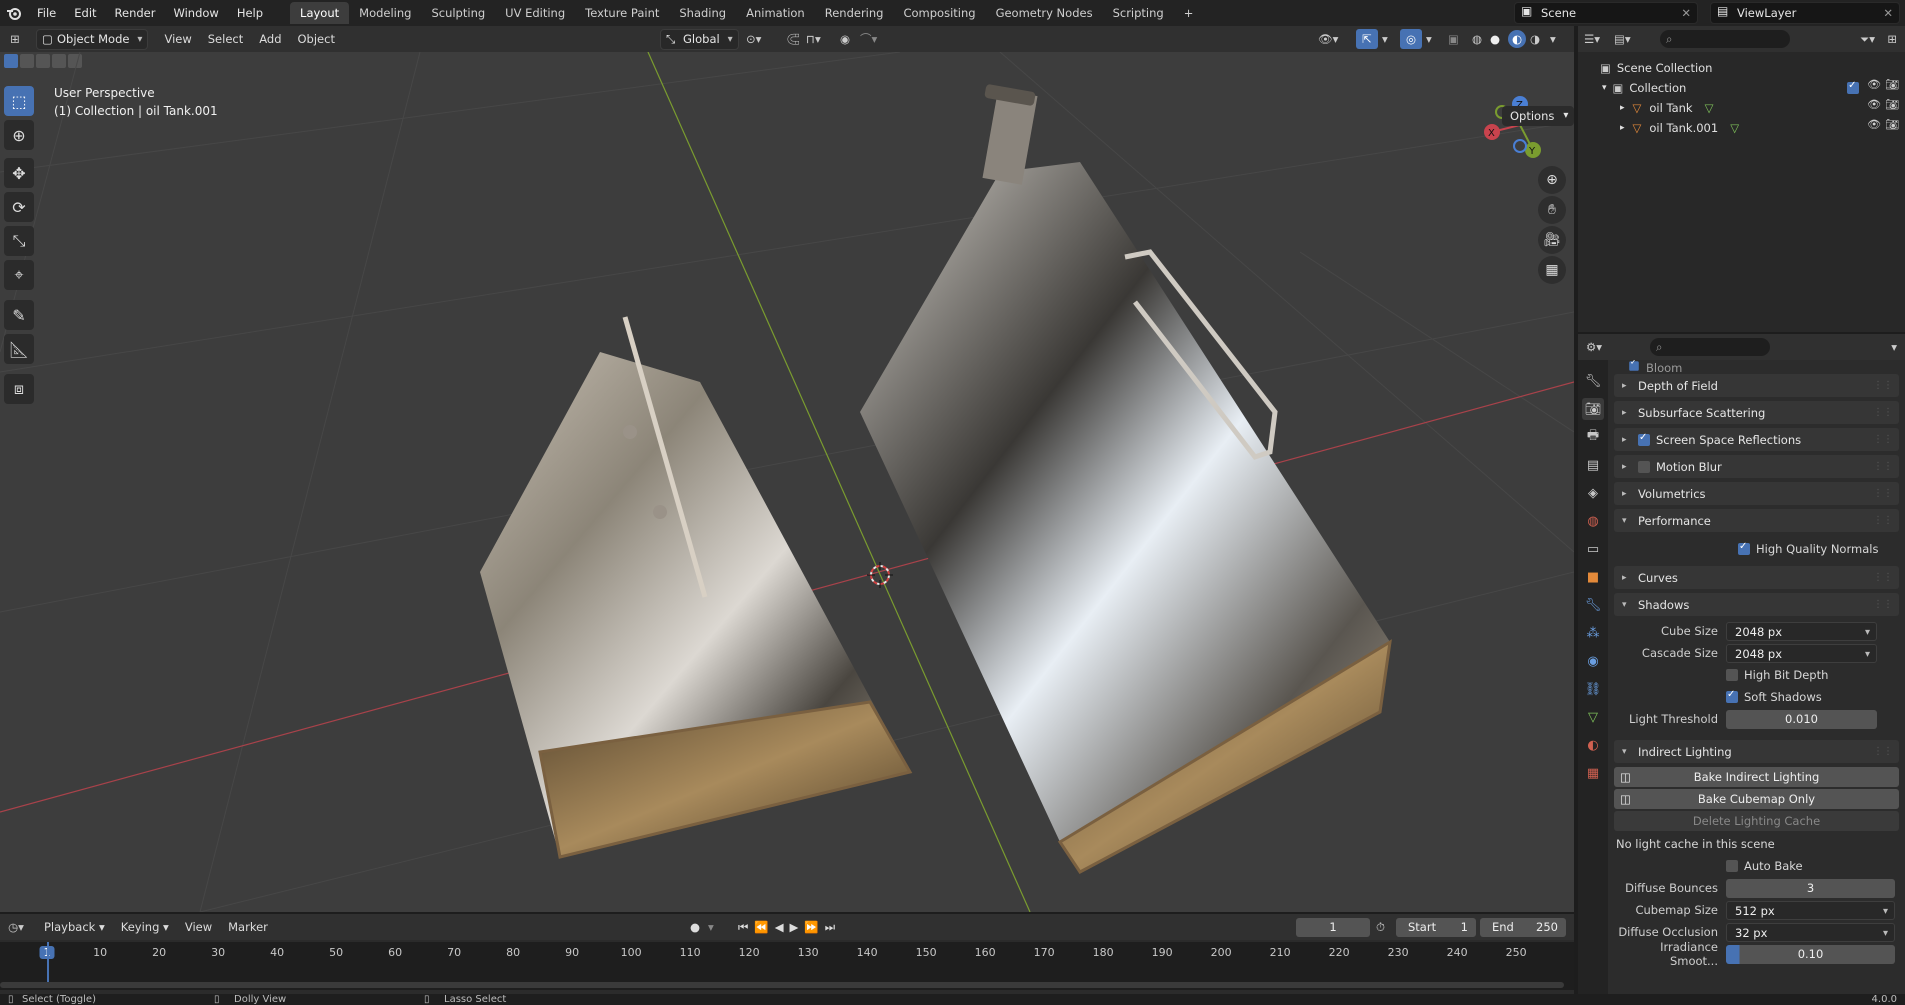  I want to click on xray-icon: ▣, so click(1453, 39).